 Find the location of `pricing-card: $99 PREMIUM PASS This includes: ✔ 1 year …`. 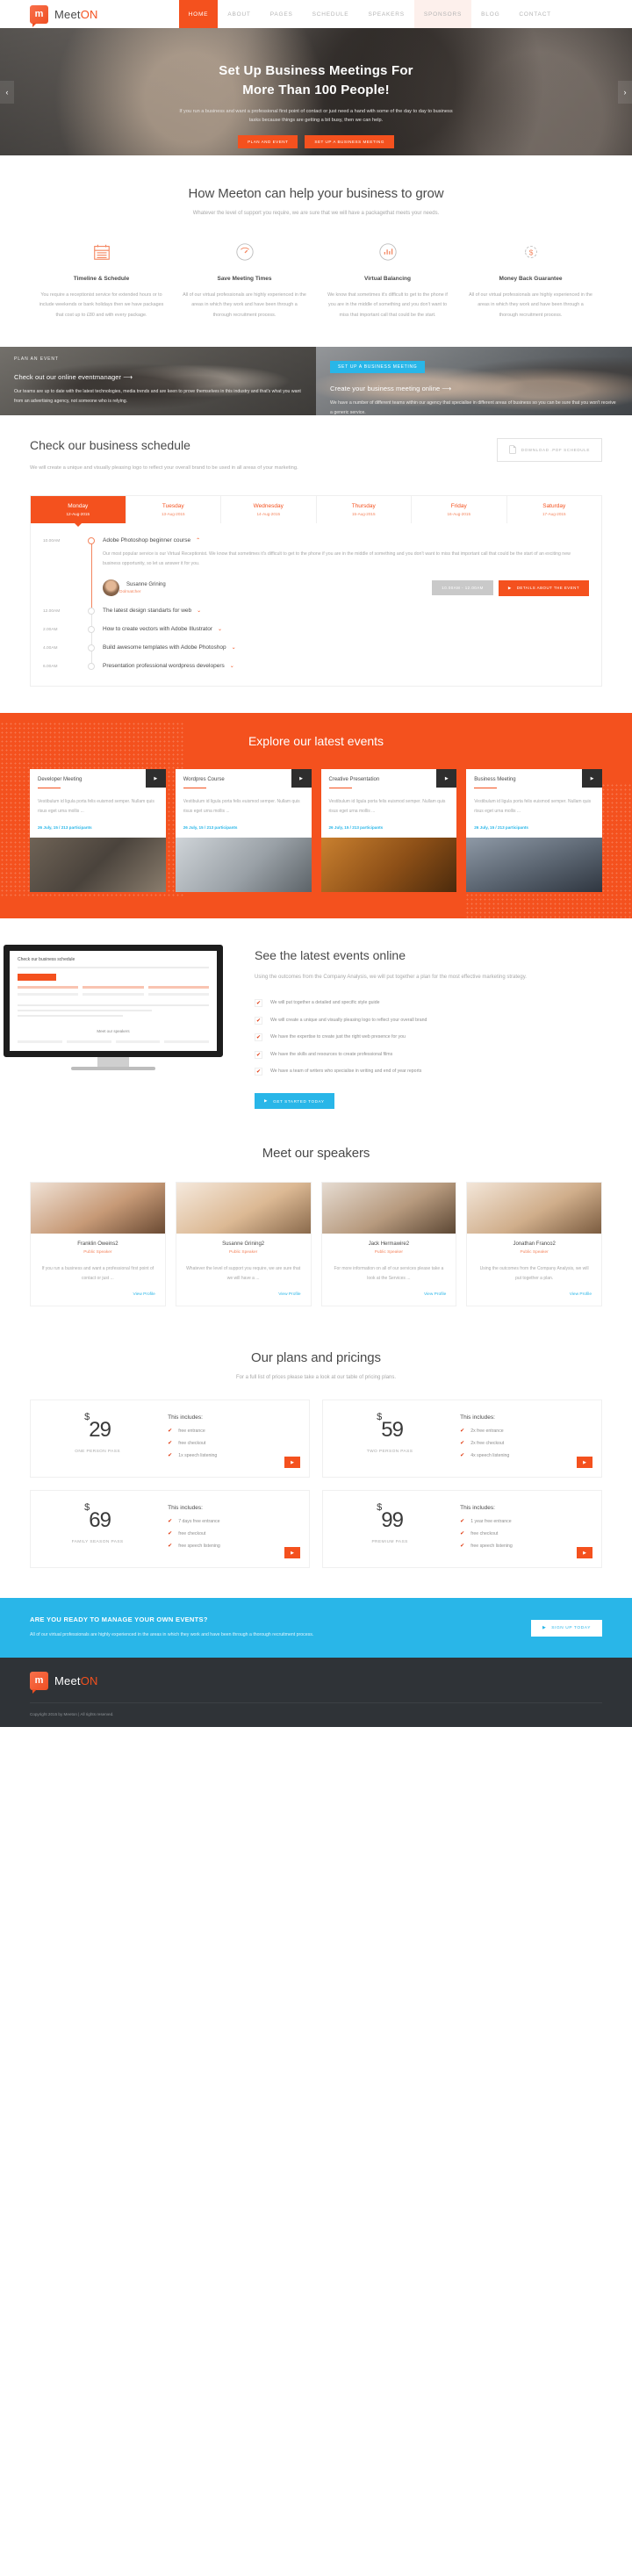

pricing-card: $99 PREMIUM PASS This includes: ✔ 1 year … is located at coordinates (462, 1529).